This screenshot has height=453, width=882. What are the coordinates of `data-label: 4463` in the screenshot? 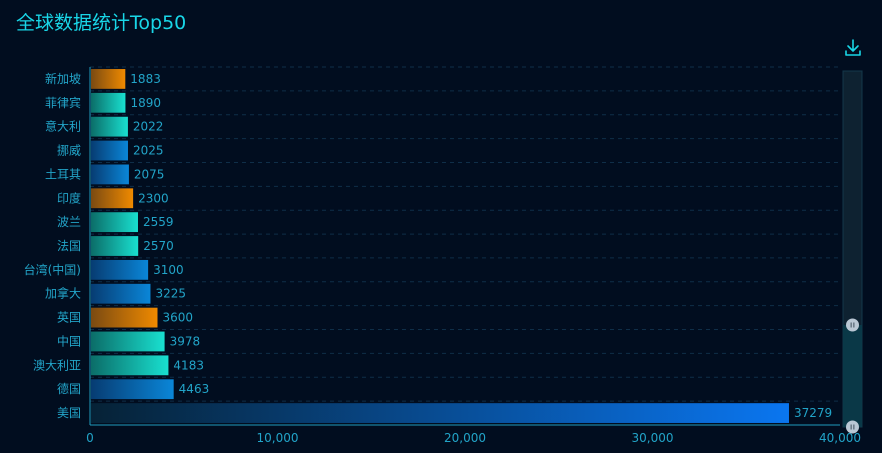 It's located at (194, 389).